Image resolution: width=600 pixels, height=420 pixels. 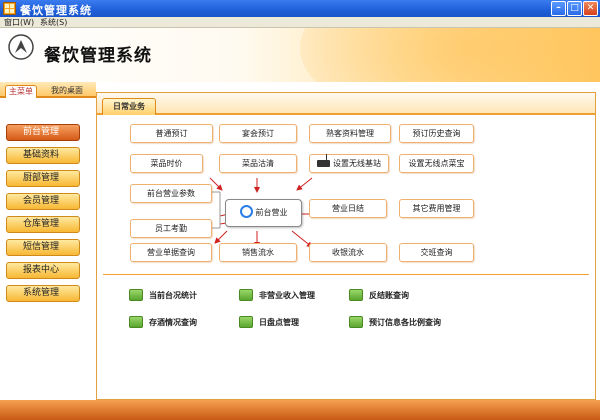 I want to click on quick-daily-inventory: 日盘点管理, so click(x=269, y=322).